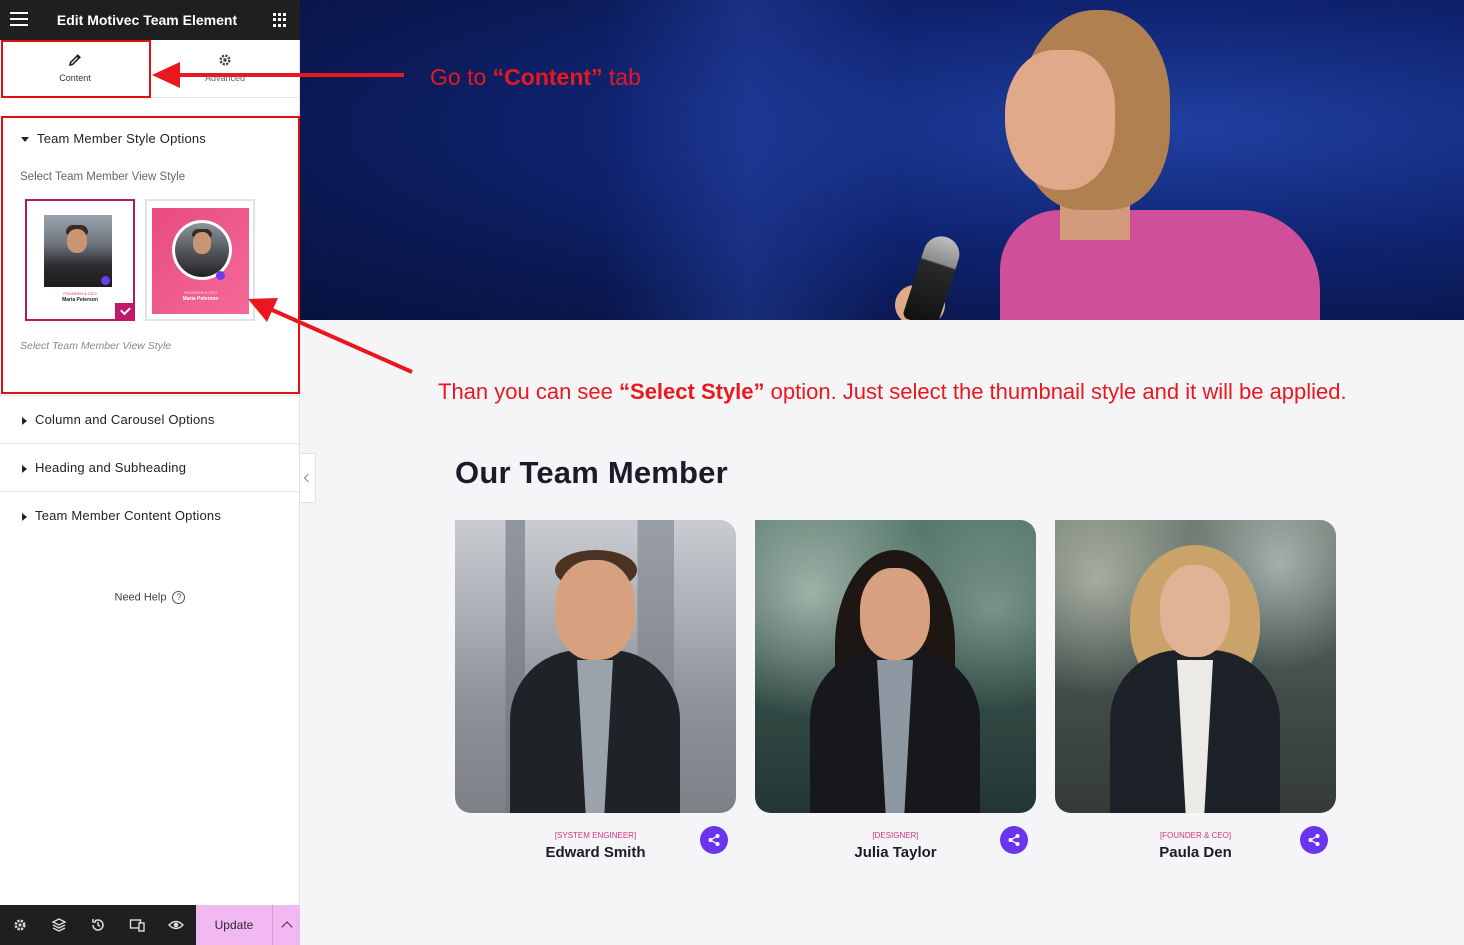 This screenshot has width=1464, height=945. I want to click on style-options-highlight, so click(150, 255).